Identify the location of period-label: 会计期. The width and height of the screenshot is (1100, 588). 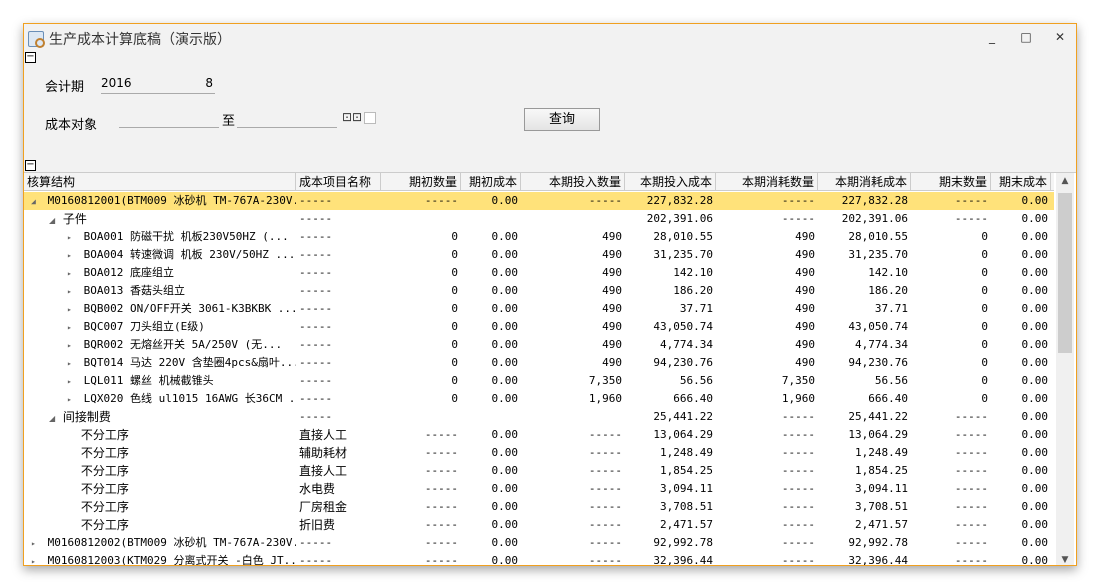
(65, 87).